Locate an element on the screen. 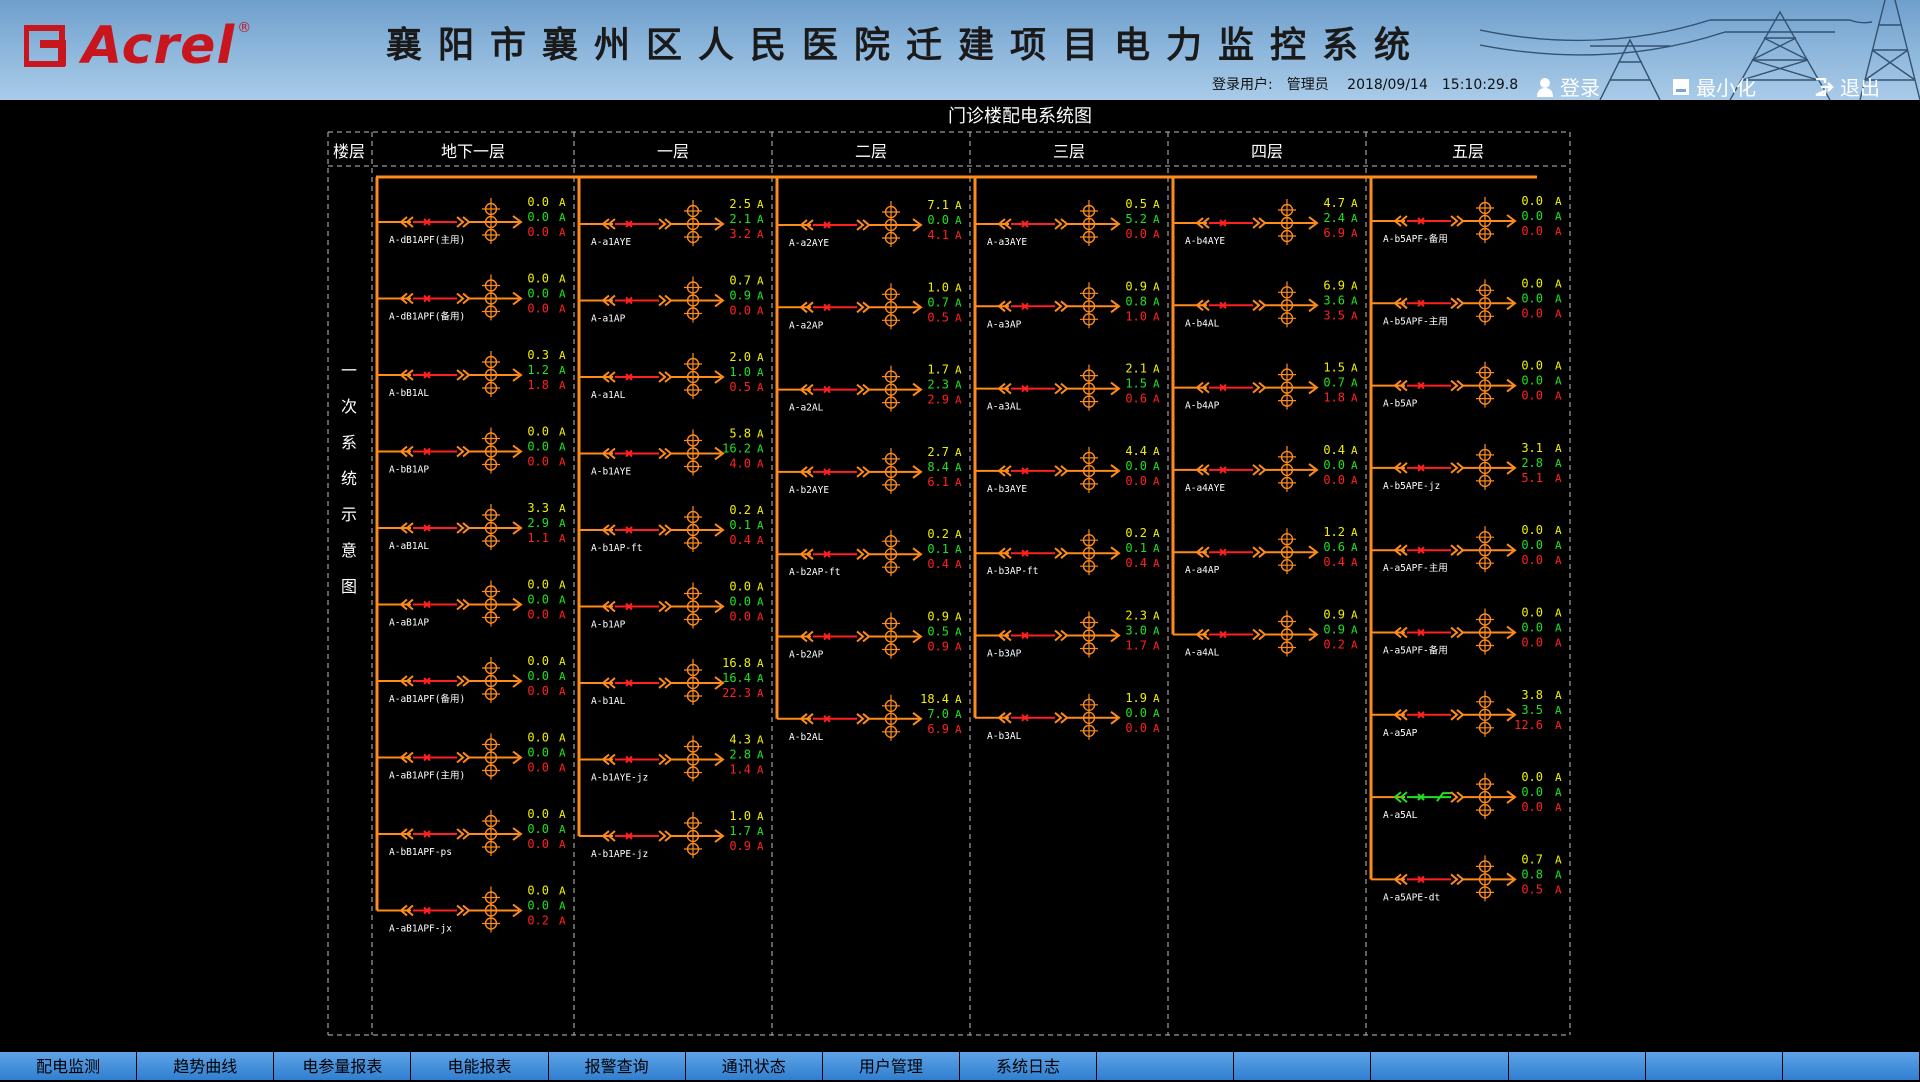  feeder-circuit: A-aB1AL 3.3 A 2.9 A 1.1 A is located at coordinates (471, 526).